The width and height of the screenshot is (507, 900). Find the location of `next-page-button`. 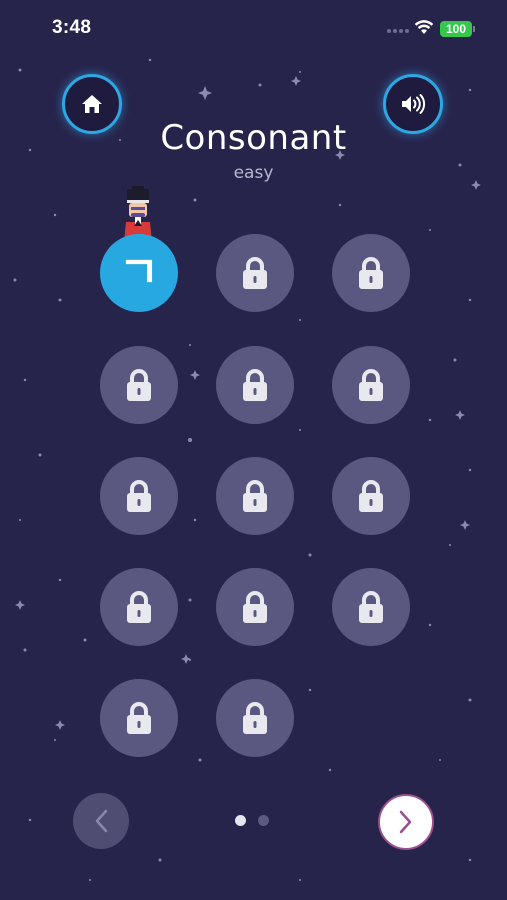

next-page-button is located at coordinates (406, 822).